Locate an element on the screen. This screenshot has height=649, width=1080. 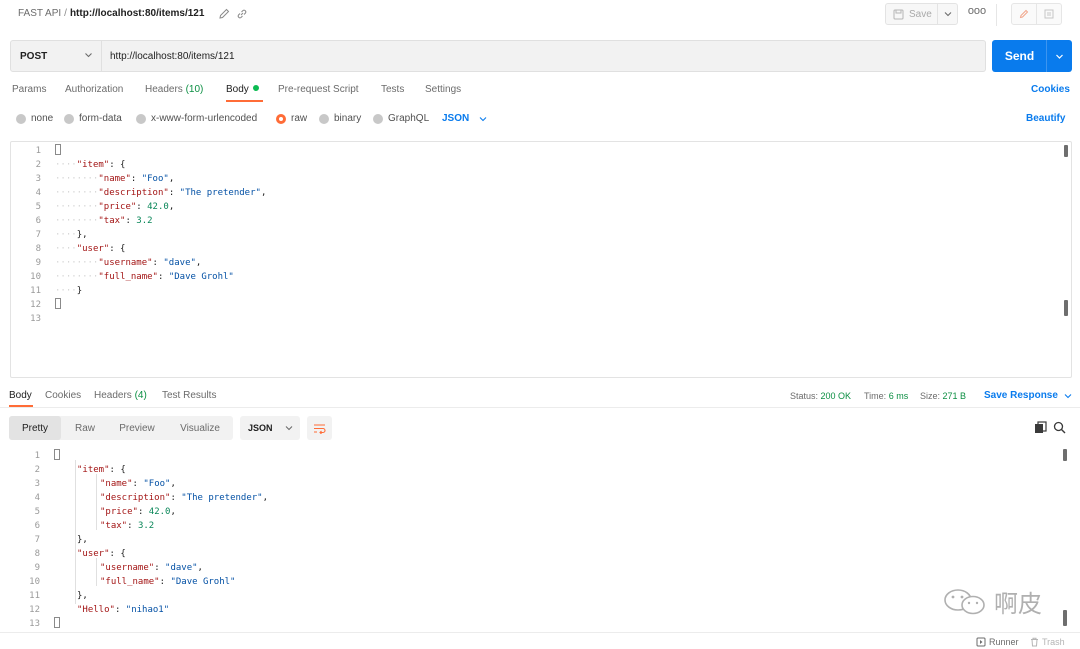
document-icon is located at coordinates (1049, 14).